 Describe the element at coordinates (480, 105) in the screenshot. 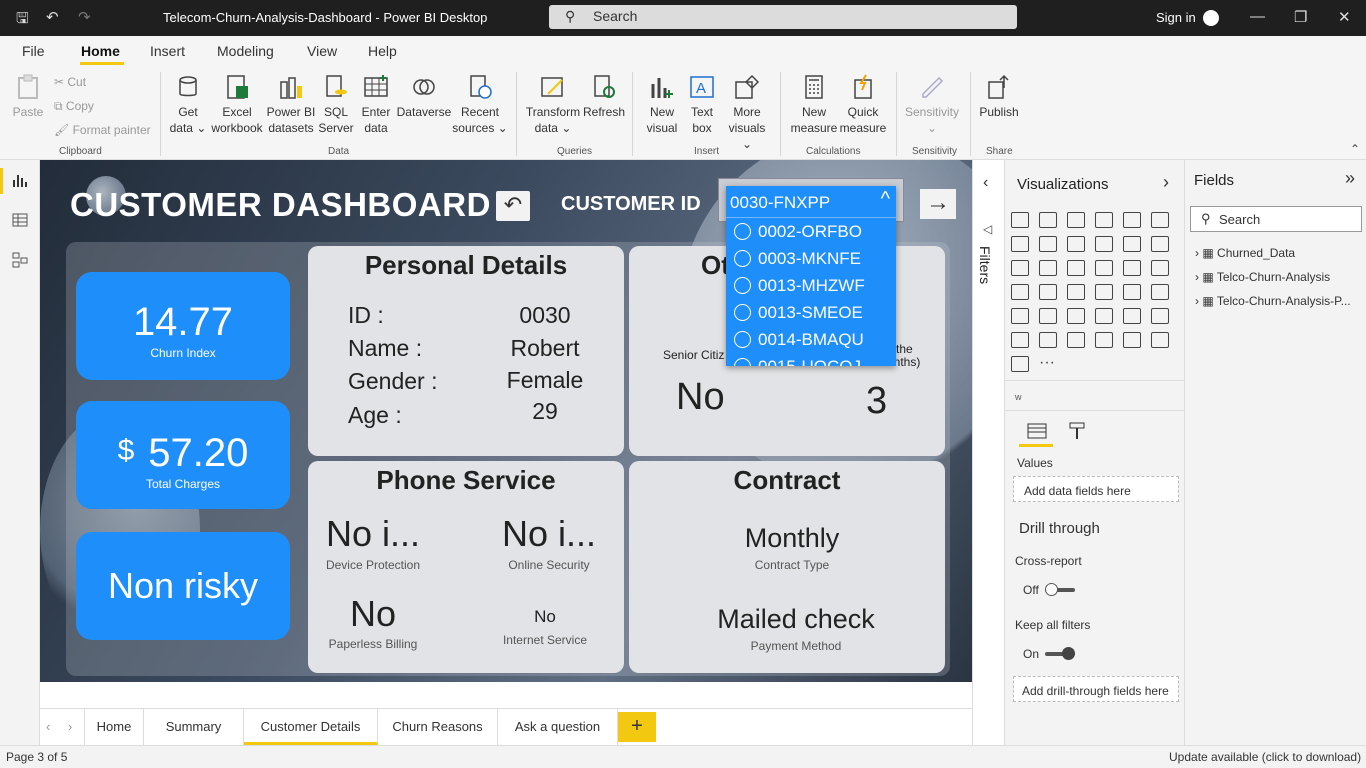

I see `recent-sources-button: Recent sources ⌄` at that location.